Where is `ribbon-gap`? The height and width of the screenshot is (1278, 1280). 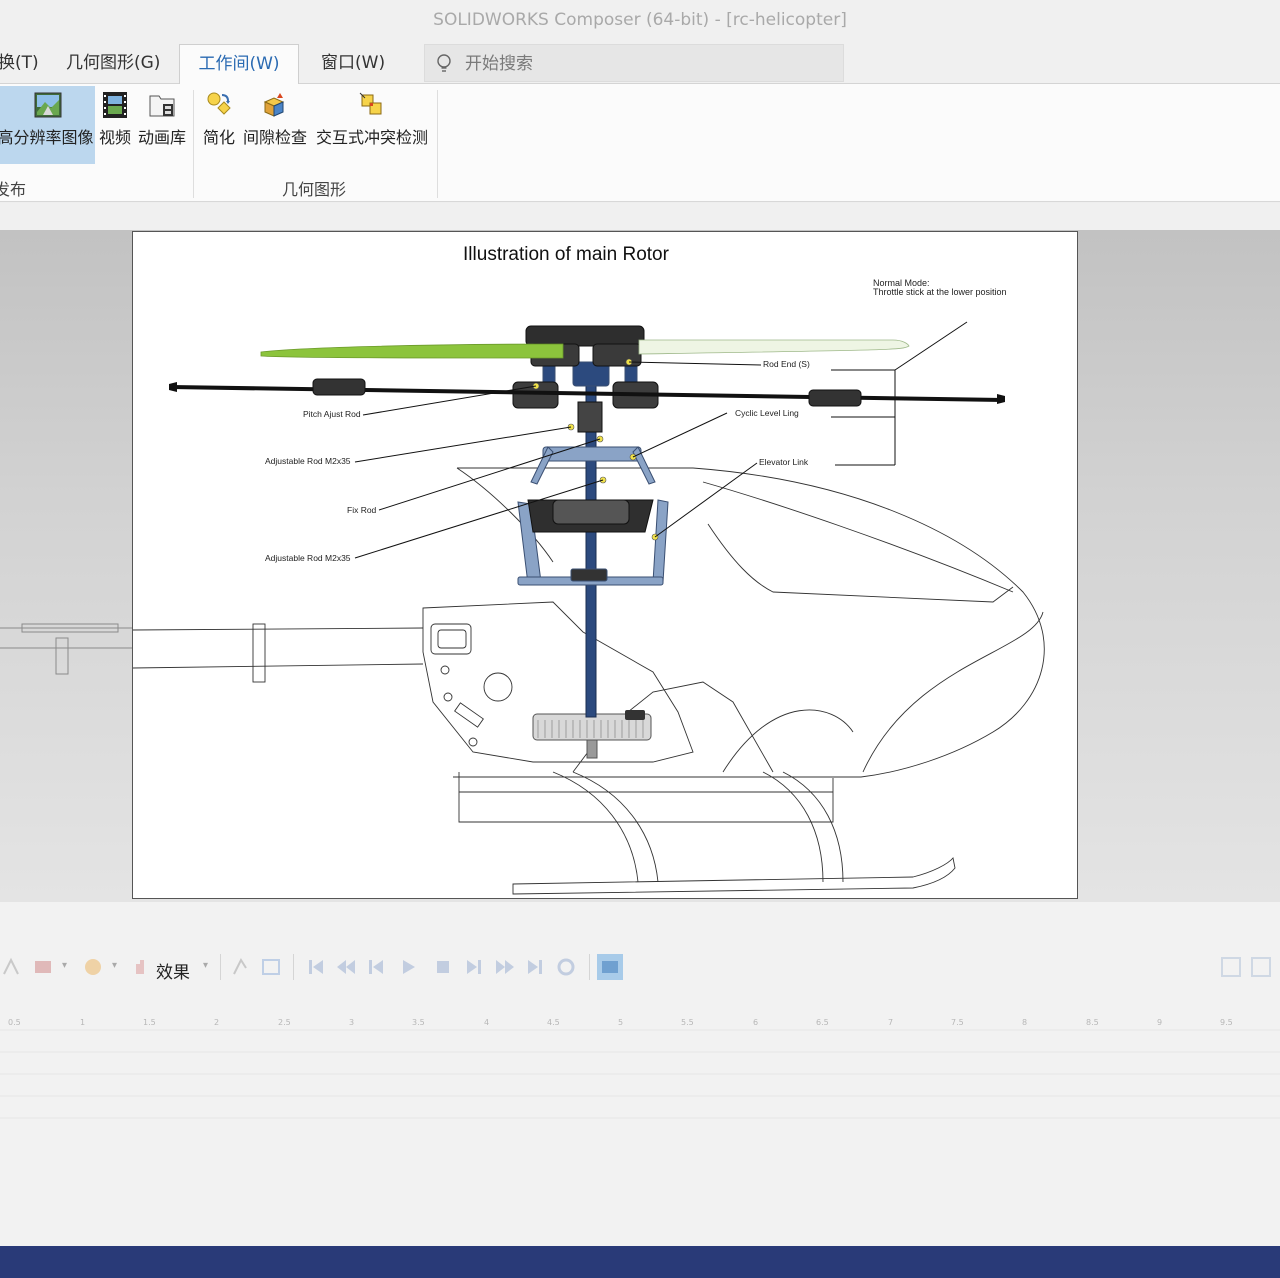
ribbon-gap is located at coordinates (640, 216).